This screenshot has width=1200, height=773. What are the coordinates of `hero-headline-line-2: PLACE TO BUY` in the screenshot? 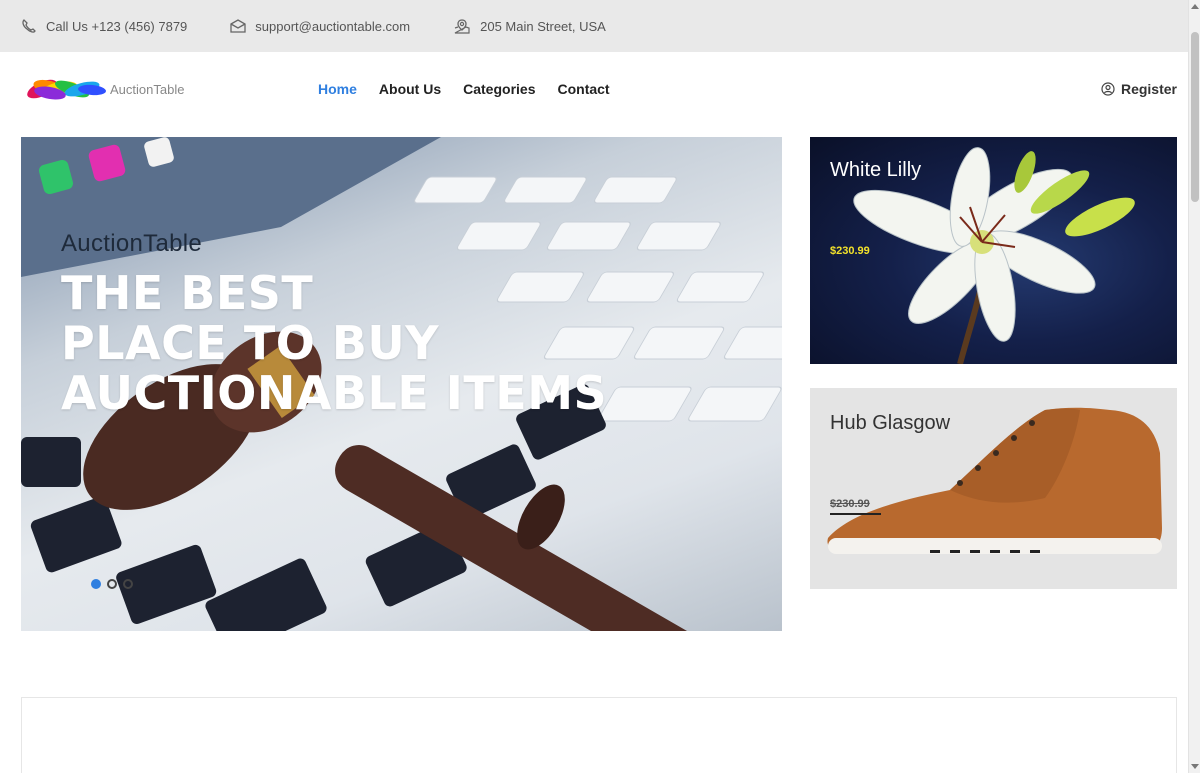 It's located at (250, 343).